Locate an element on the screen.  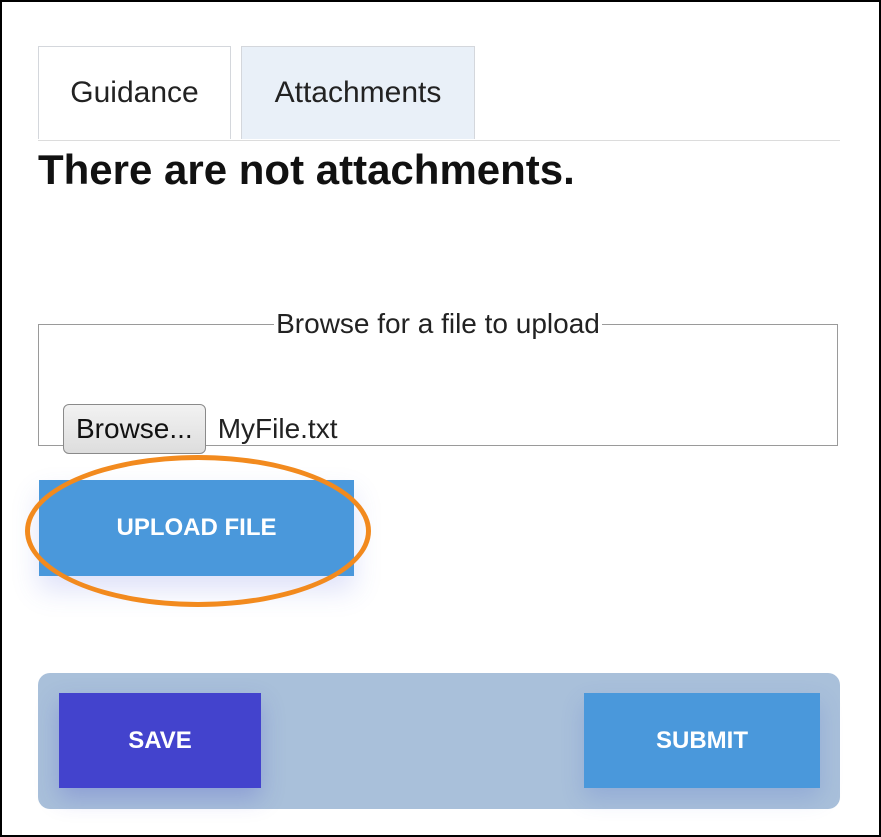
upload-file-button: UPLOAD FILE is located at coordinates (196, 528).